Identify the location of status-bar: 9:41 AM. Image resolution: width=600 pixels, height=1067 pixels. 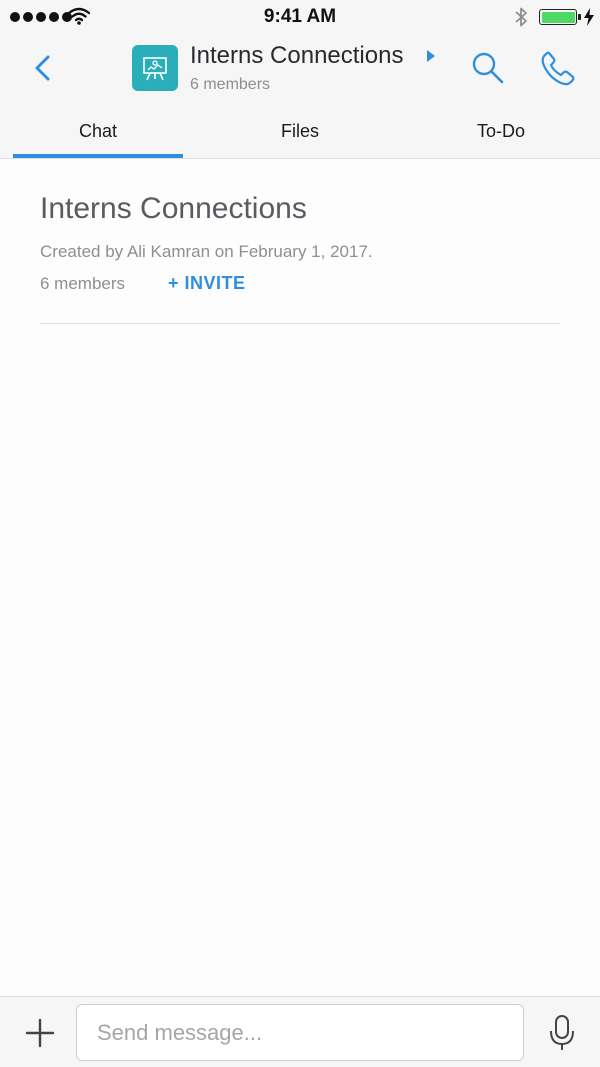
(300, 17).